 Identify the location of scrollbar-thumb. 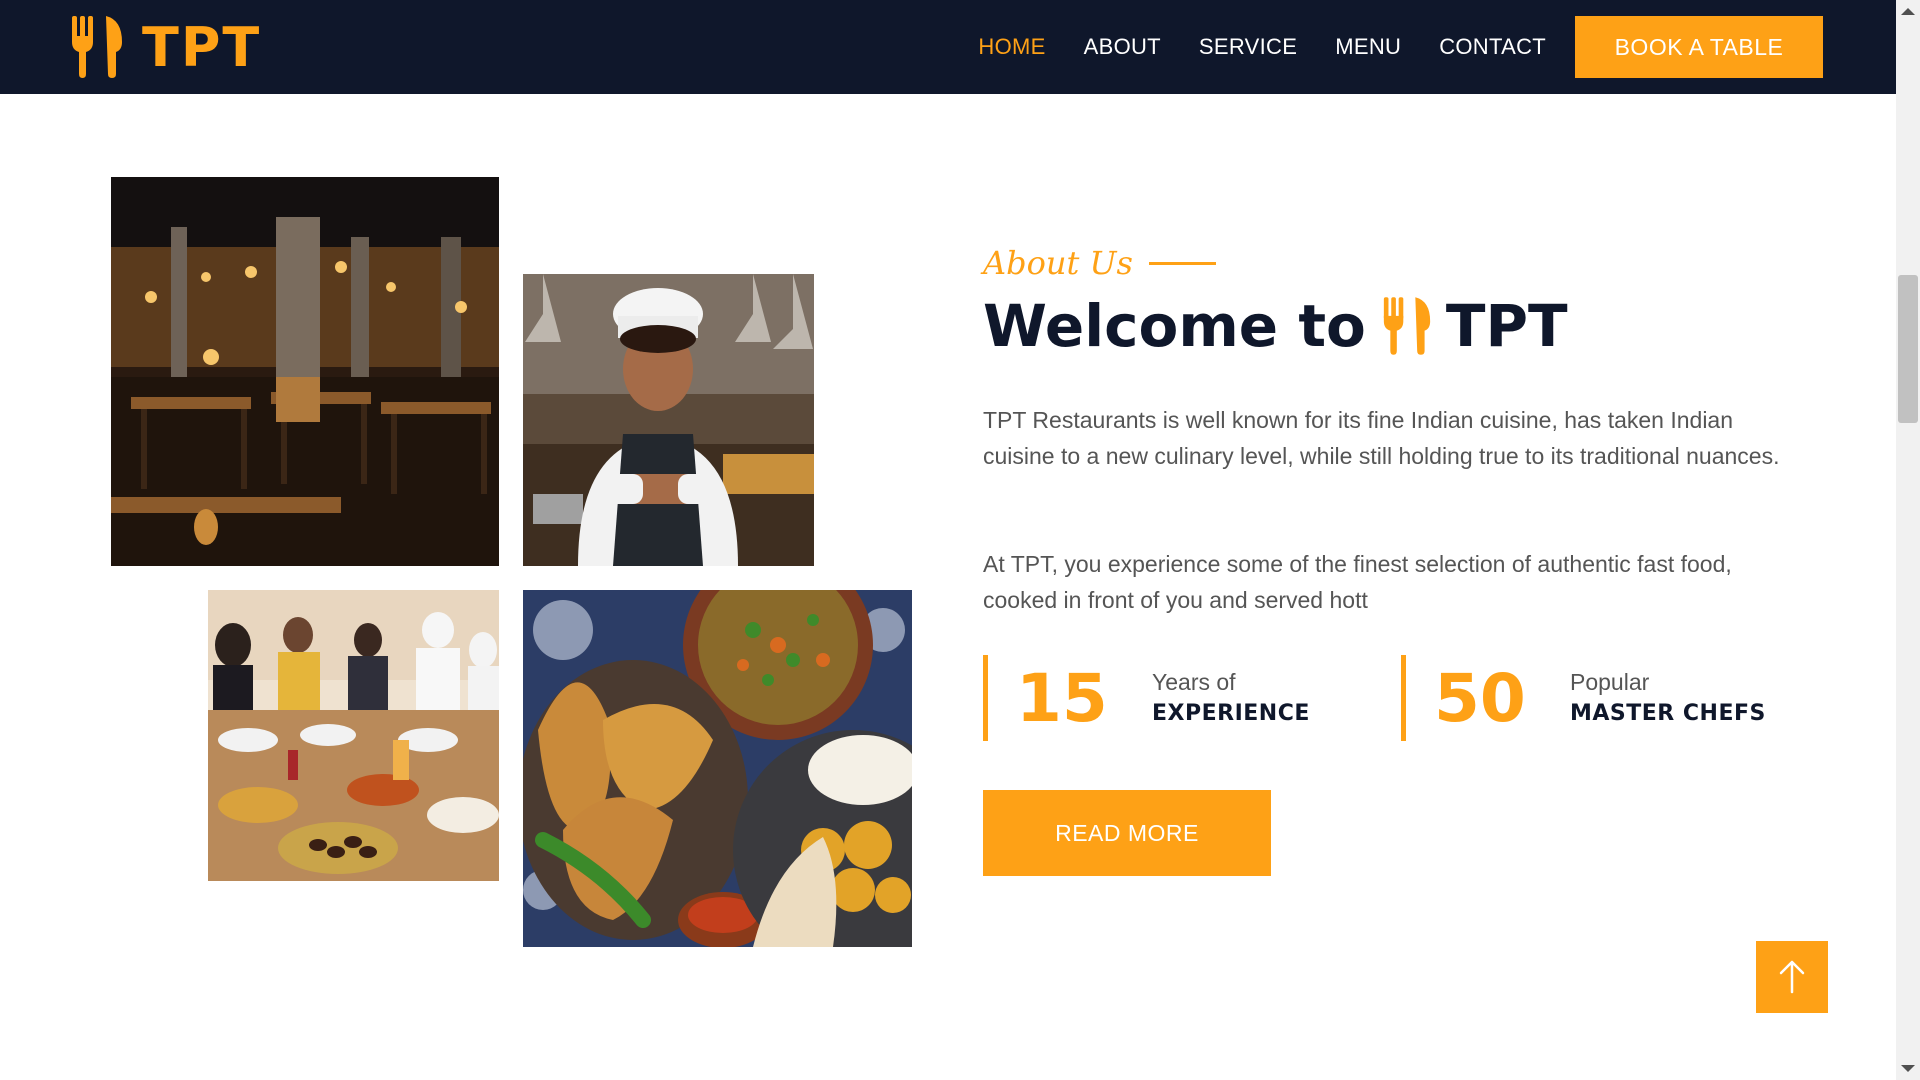
(1908, 349).